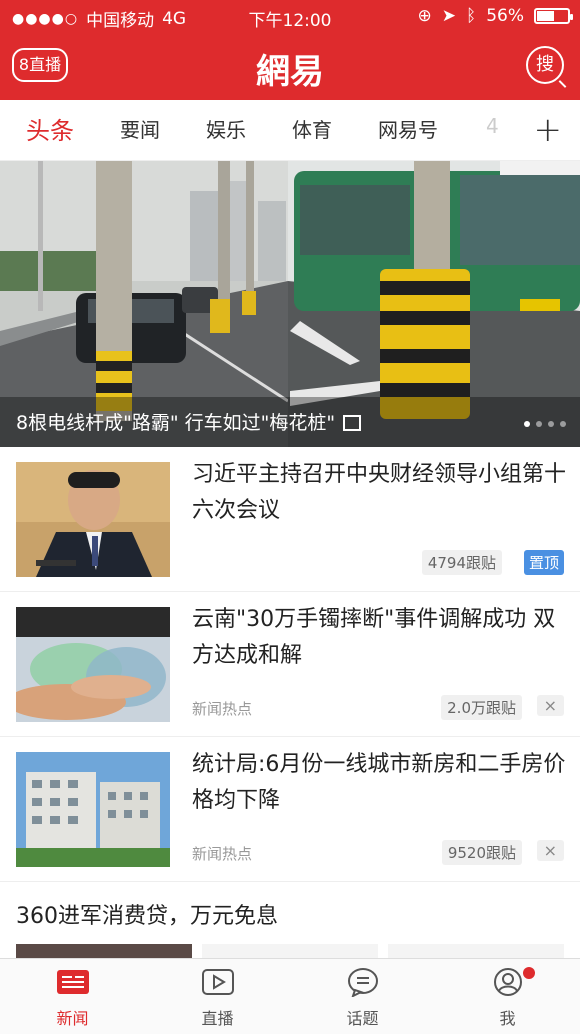 The height and width of the screenshot is (1034, 580). What do you see at coordinates (505, 16) in the screenshot?
I see `battery-percent: 56%` at bounding box center [505, 16].